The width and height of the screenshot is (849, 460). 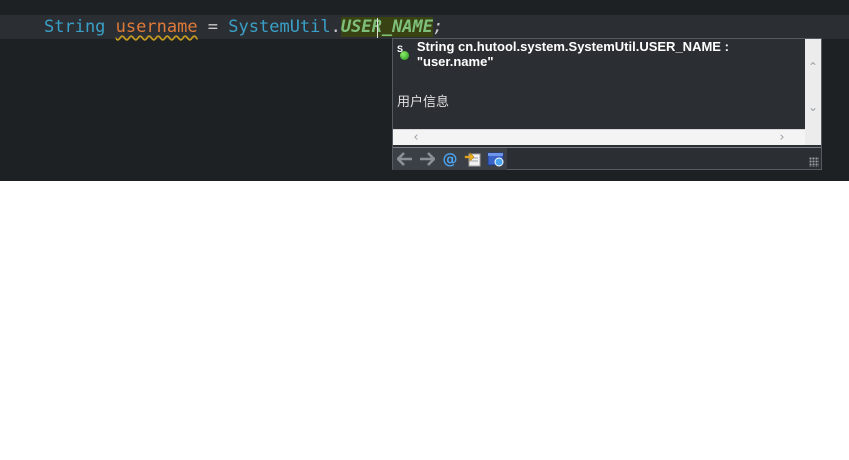 What do you see at coordinates (782, 138) in the screenshot?
I see `scroll-right-icon: ›` at bounding box center [782, 138].